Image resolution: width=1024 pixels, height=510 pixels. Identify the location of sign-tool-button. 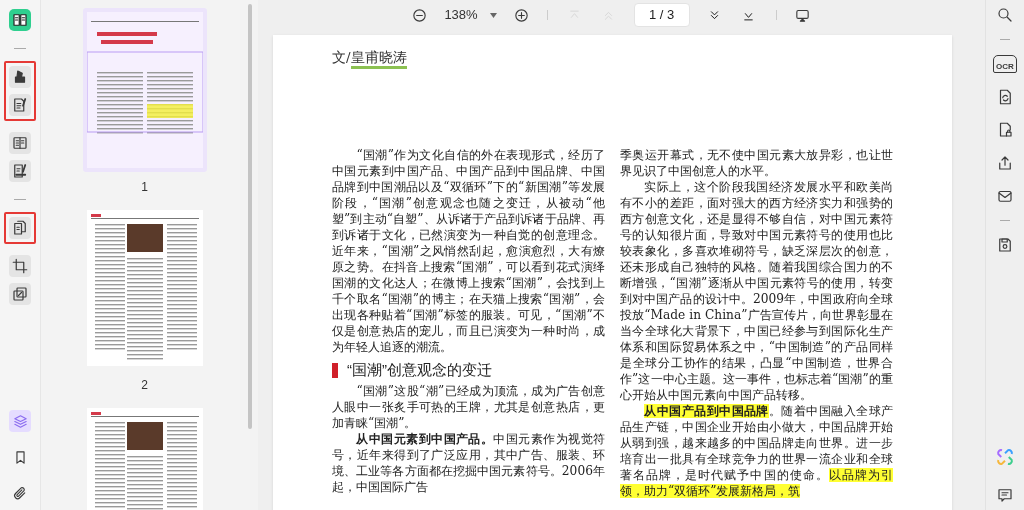
(20, 171).